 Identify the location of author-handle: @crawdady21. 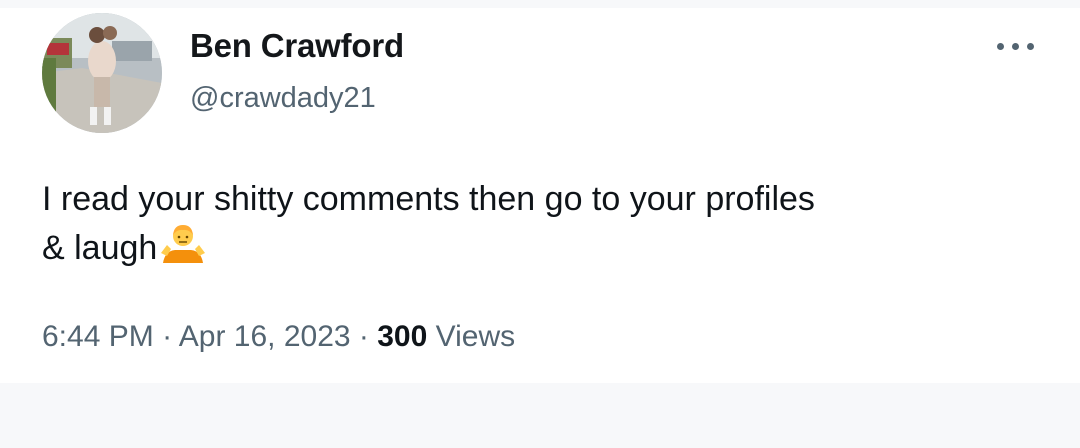
(283, 98).